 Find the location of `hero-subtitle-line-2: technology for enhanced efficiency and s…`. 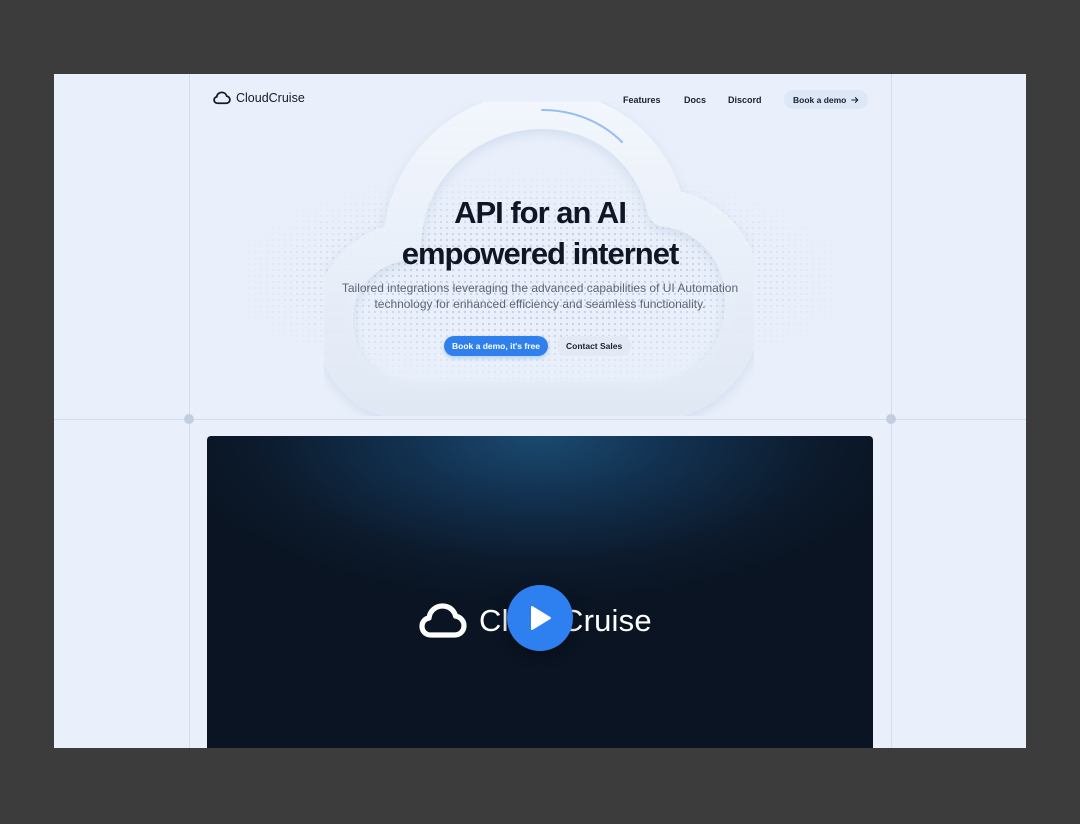

hero-subtitle-line-2: technology for enhanced efficiency and s… is located at coordinates (540, 304).